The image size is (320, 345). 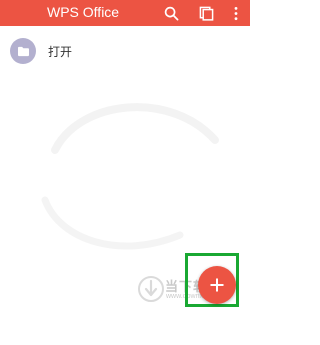 I want to click on downxia-logo-icon, so click(x=151, y=289).